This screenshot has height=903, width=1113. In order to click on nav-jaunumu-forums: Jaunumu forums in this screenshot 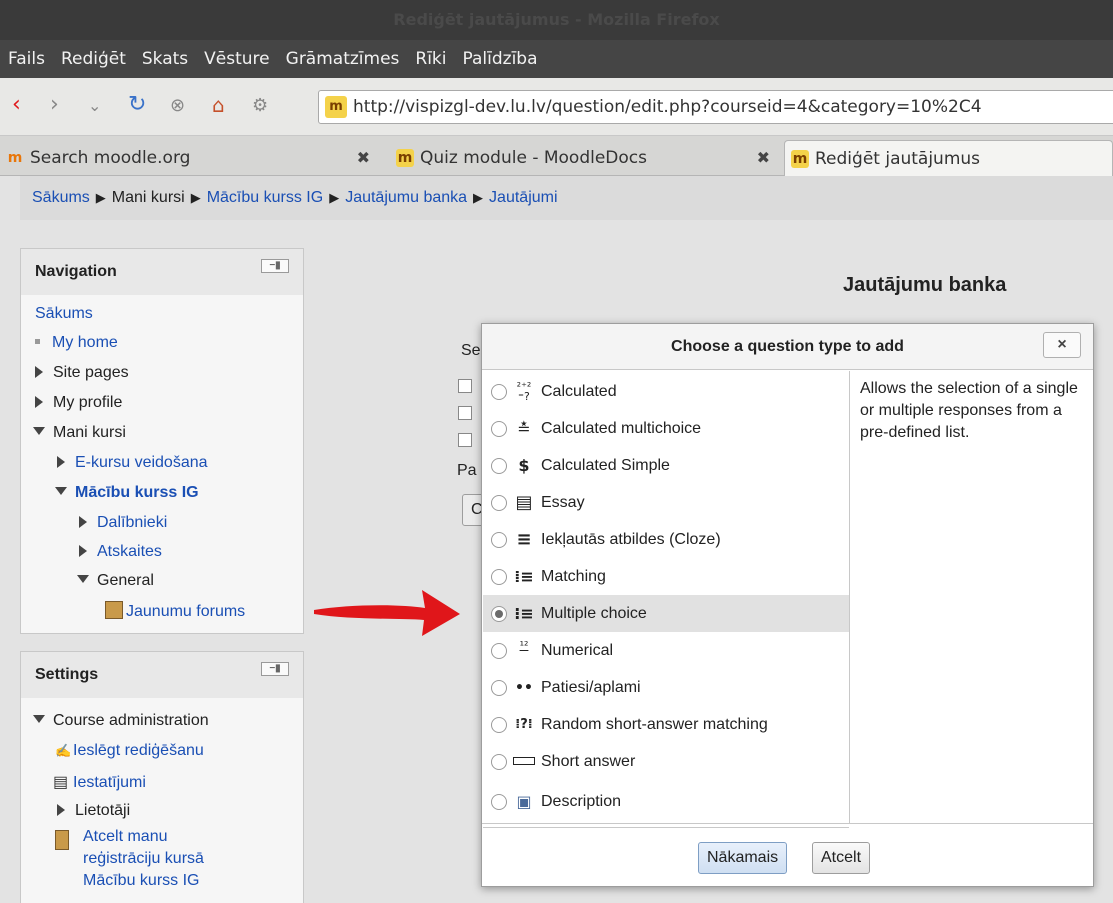, I will do `click(175, 611)`.